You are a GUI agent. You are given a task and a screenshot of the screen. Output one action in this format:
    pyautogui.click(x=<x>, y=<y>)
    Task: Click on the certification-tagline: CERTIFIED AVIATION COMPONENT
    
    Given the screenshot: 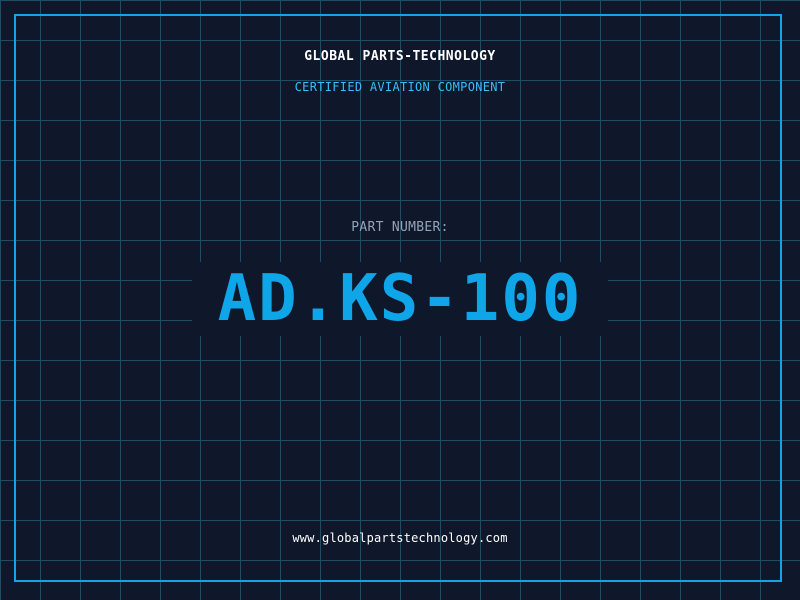 What is the action you would take?
    pyautogui.click(x=400, y=87)
    